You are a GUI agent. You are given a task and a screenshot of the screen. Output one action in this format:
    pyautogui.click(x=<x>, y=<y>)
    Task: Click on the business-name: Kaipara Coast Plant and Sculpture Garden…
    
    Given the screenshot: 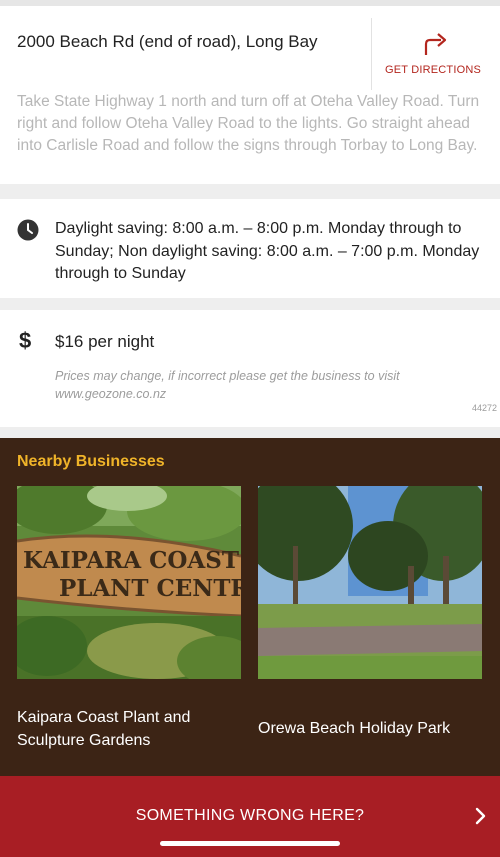 What is the action you would take?
    pyautogui.click(x=104, y=729)
    